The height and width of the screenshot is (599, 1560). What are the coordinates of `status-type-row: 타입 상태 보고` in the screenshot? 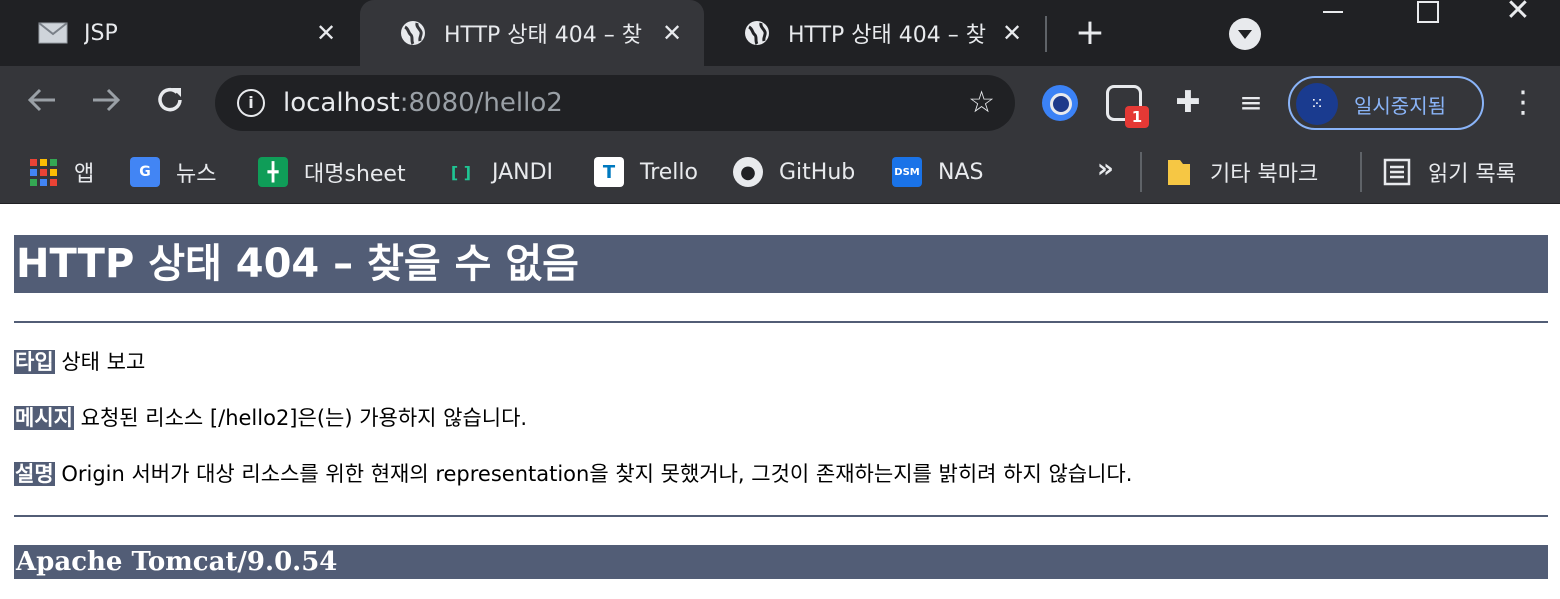 It's located at (79, 362).